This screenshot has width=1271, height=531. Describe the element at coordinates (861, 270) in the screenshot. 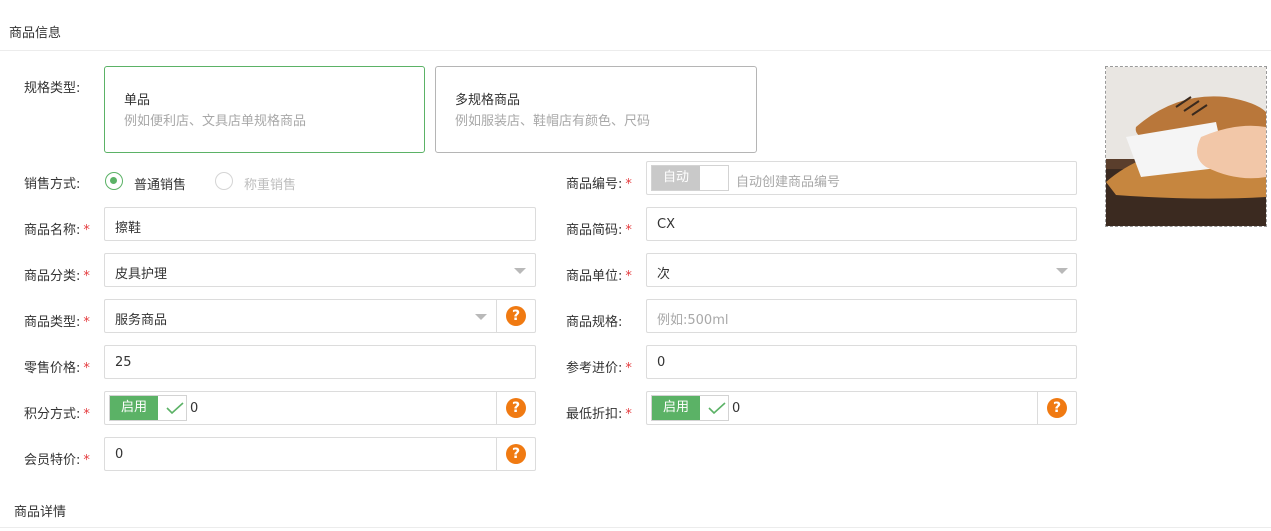

I see `unit-select: 次` at that location.